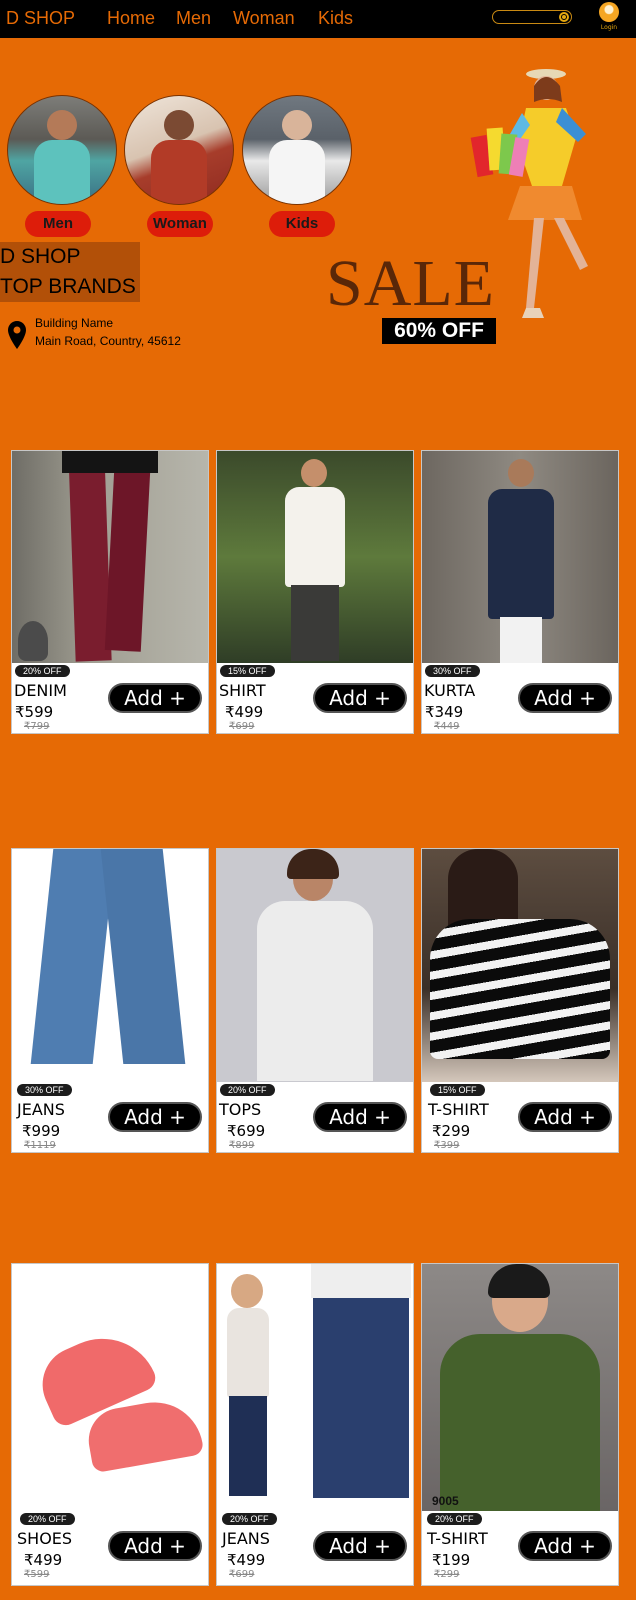 Image resolution: width=636 pixels, height=1600 pixels. I want to click on category-button-kids: Kids, so click(302, 224).